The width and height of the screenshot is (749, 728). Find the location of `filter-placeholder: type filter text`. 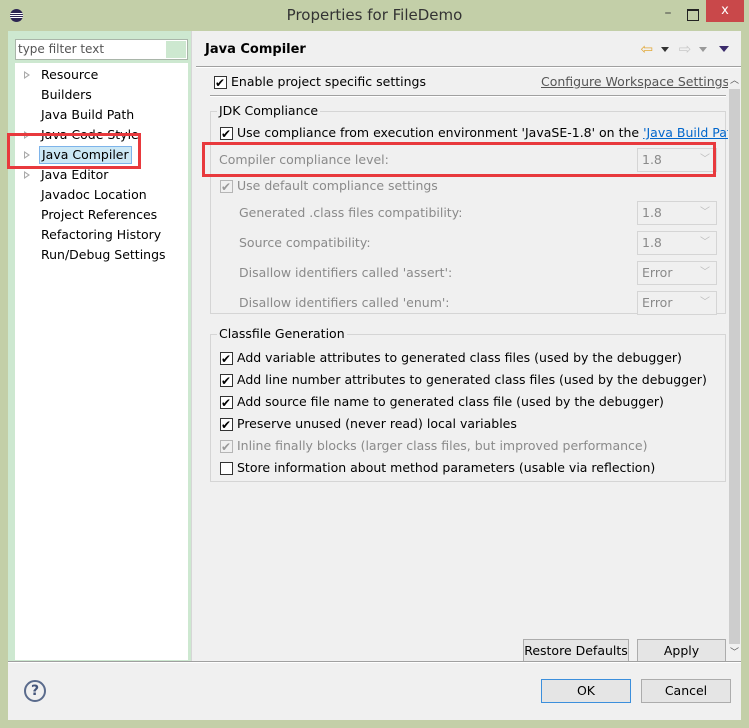

filter-placeholder: type filter text is located at coordinates (61, 49).